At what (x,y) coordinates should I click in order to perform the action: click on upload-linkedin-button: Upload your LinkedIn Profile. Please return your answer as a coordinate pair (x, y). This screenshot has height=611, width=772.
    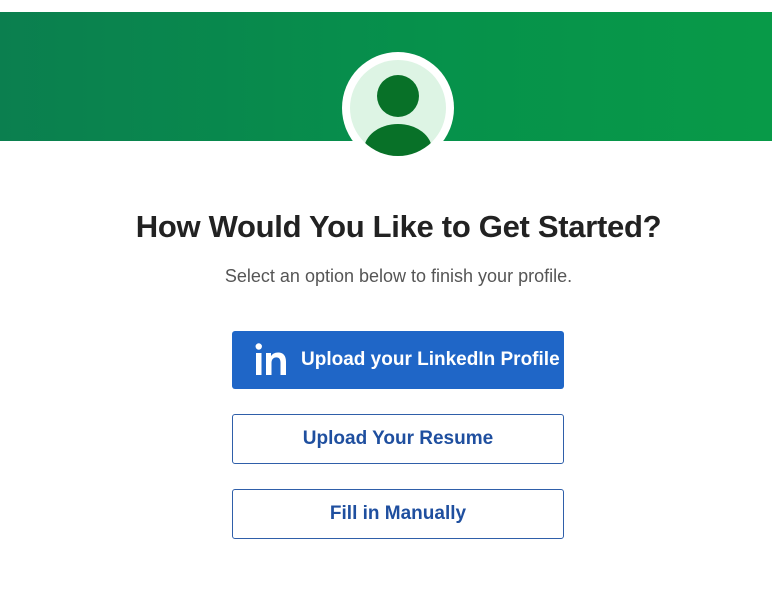
    Looking at the image, I should click on (398, 360).